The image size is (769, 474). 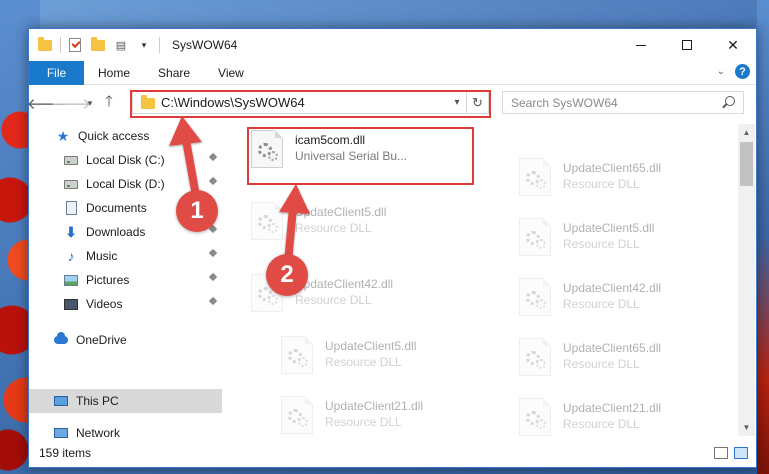 What do you see at coordinates (125, 256) in the screenshot?
I see `sidebar-item-music: ♪ Music` at bounding box center [125, 256].